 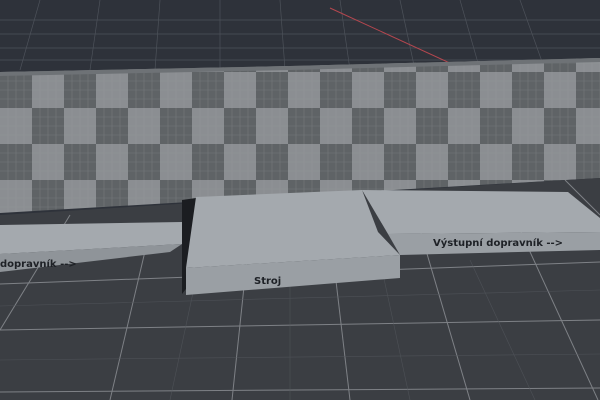 What do you see at coordinates (38, 264) in the screenshot?
I see `input-conveyor-label: dopravník -->` at bounding box center [38, 264].